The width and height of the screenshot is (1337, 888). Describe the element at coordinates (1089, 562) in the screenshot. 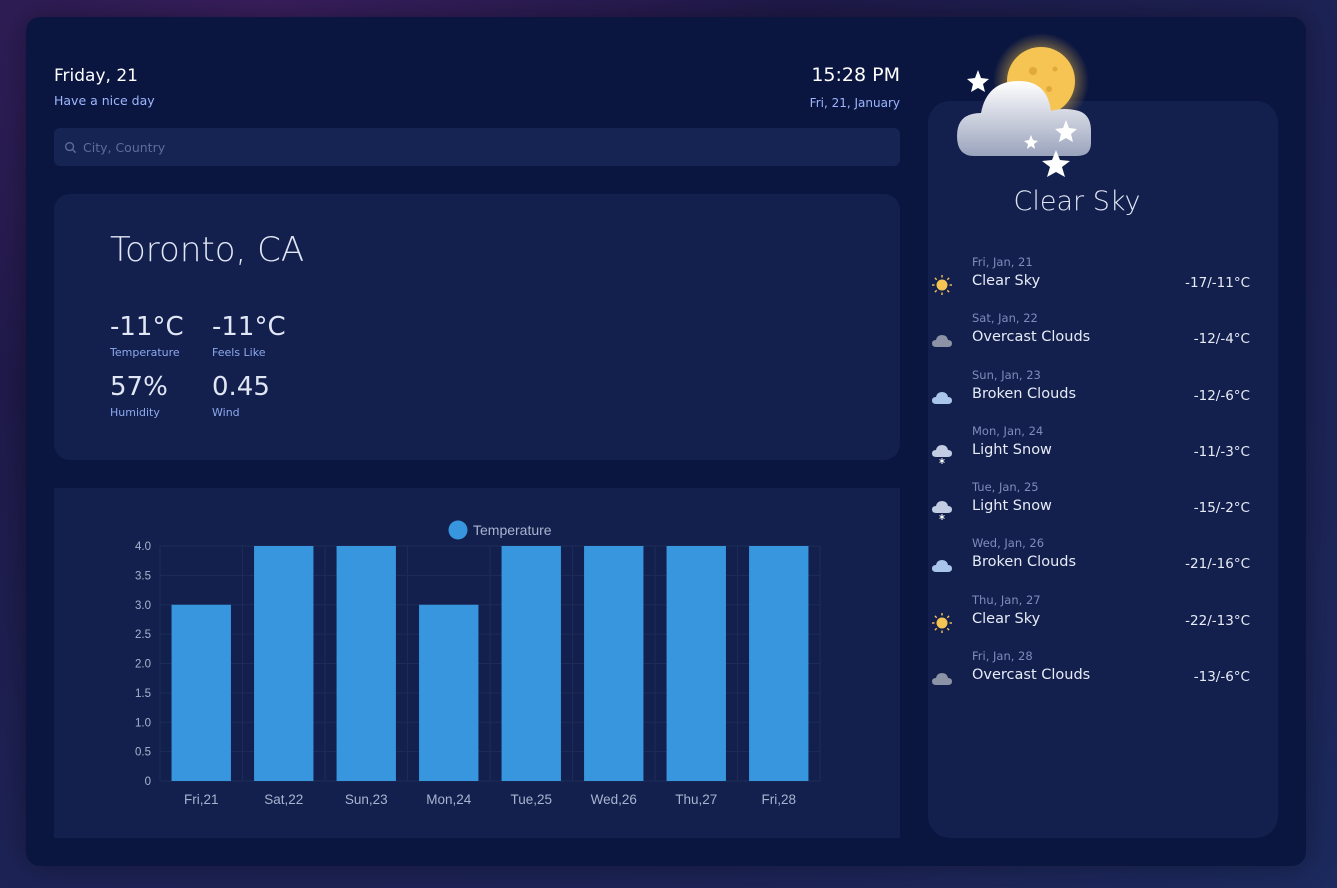

I see `forecast-item: Wed, Jan, 26 Broken Clouds -21/-16°C` at that location.